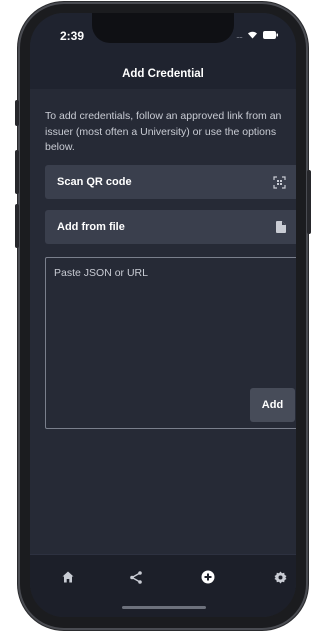 This screenshot has height=632, width=326. Describe the element at coordinates (170, 227) in the screenshot. I see `add-from-file-button: Add from file` at that location.